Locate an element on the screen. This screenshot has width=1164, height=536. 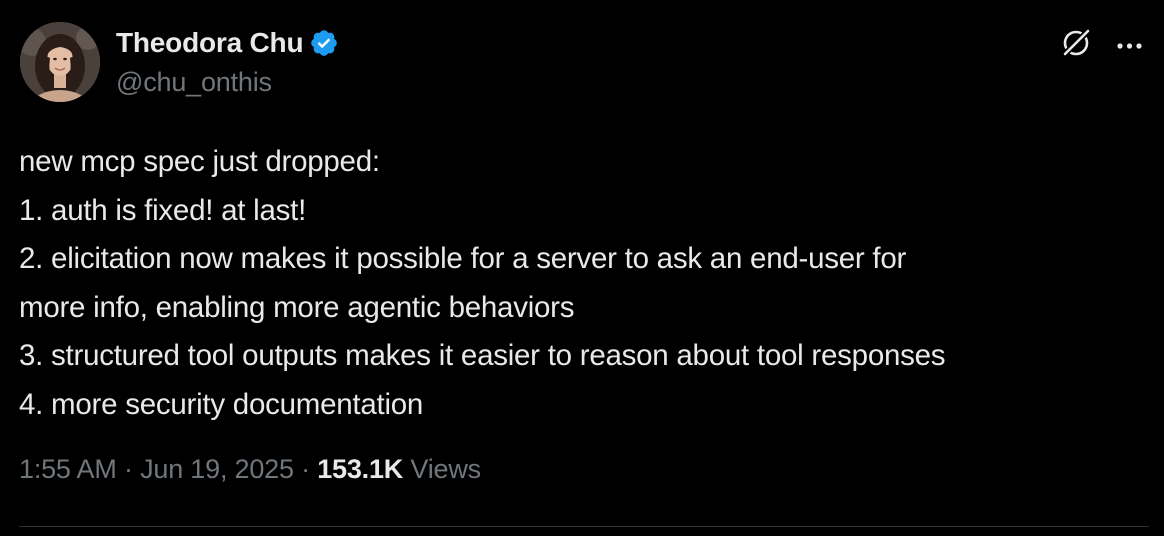
tweet-time: 1:55 AM is located at coordinates (68, 469).